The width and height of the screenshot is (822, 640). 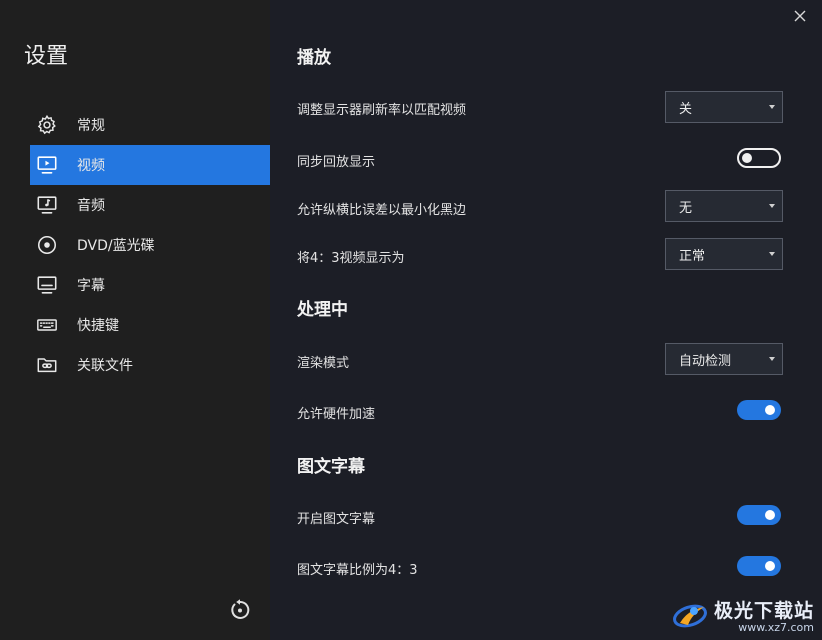 I want to click on refresh-rate-label: 调整显示器刷新率以匹配视频, so click(x=382, y=110).